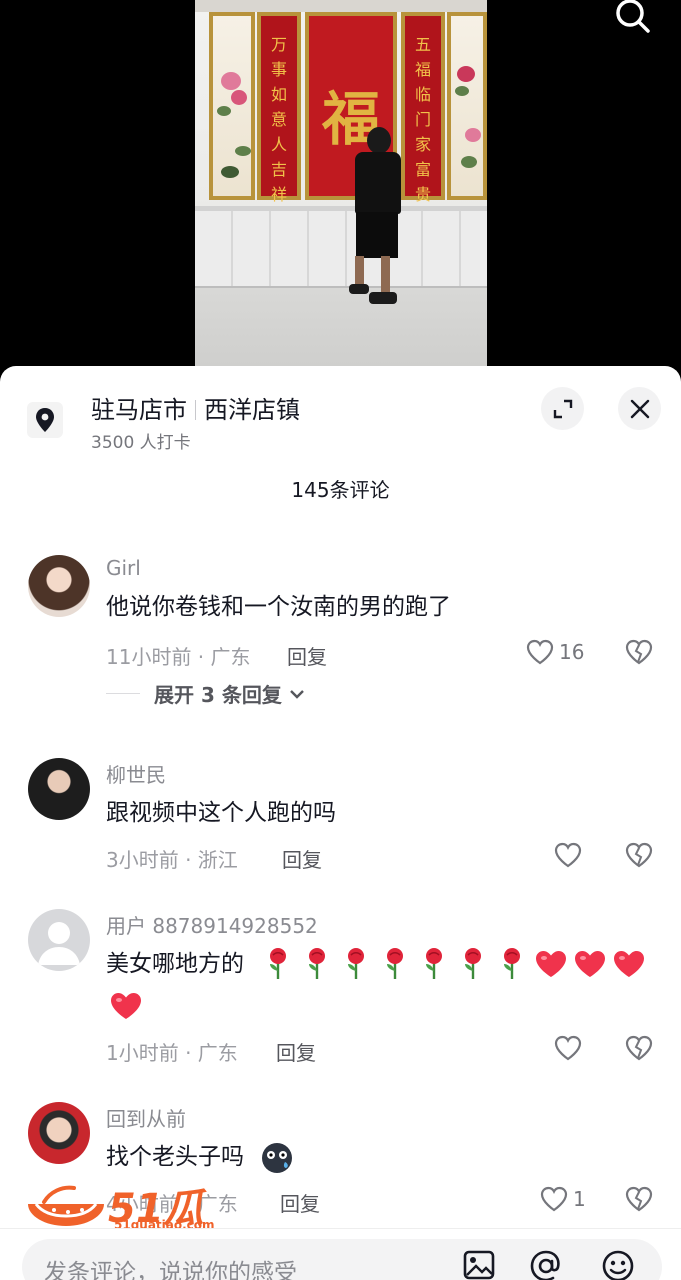 This screenshot has width=681, height=1280. What do you see at coordinates (252, 410) in the screenshot?
I see `location-town: 西洋店镇` at bounding box center [252, 410].